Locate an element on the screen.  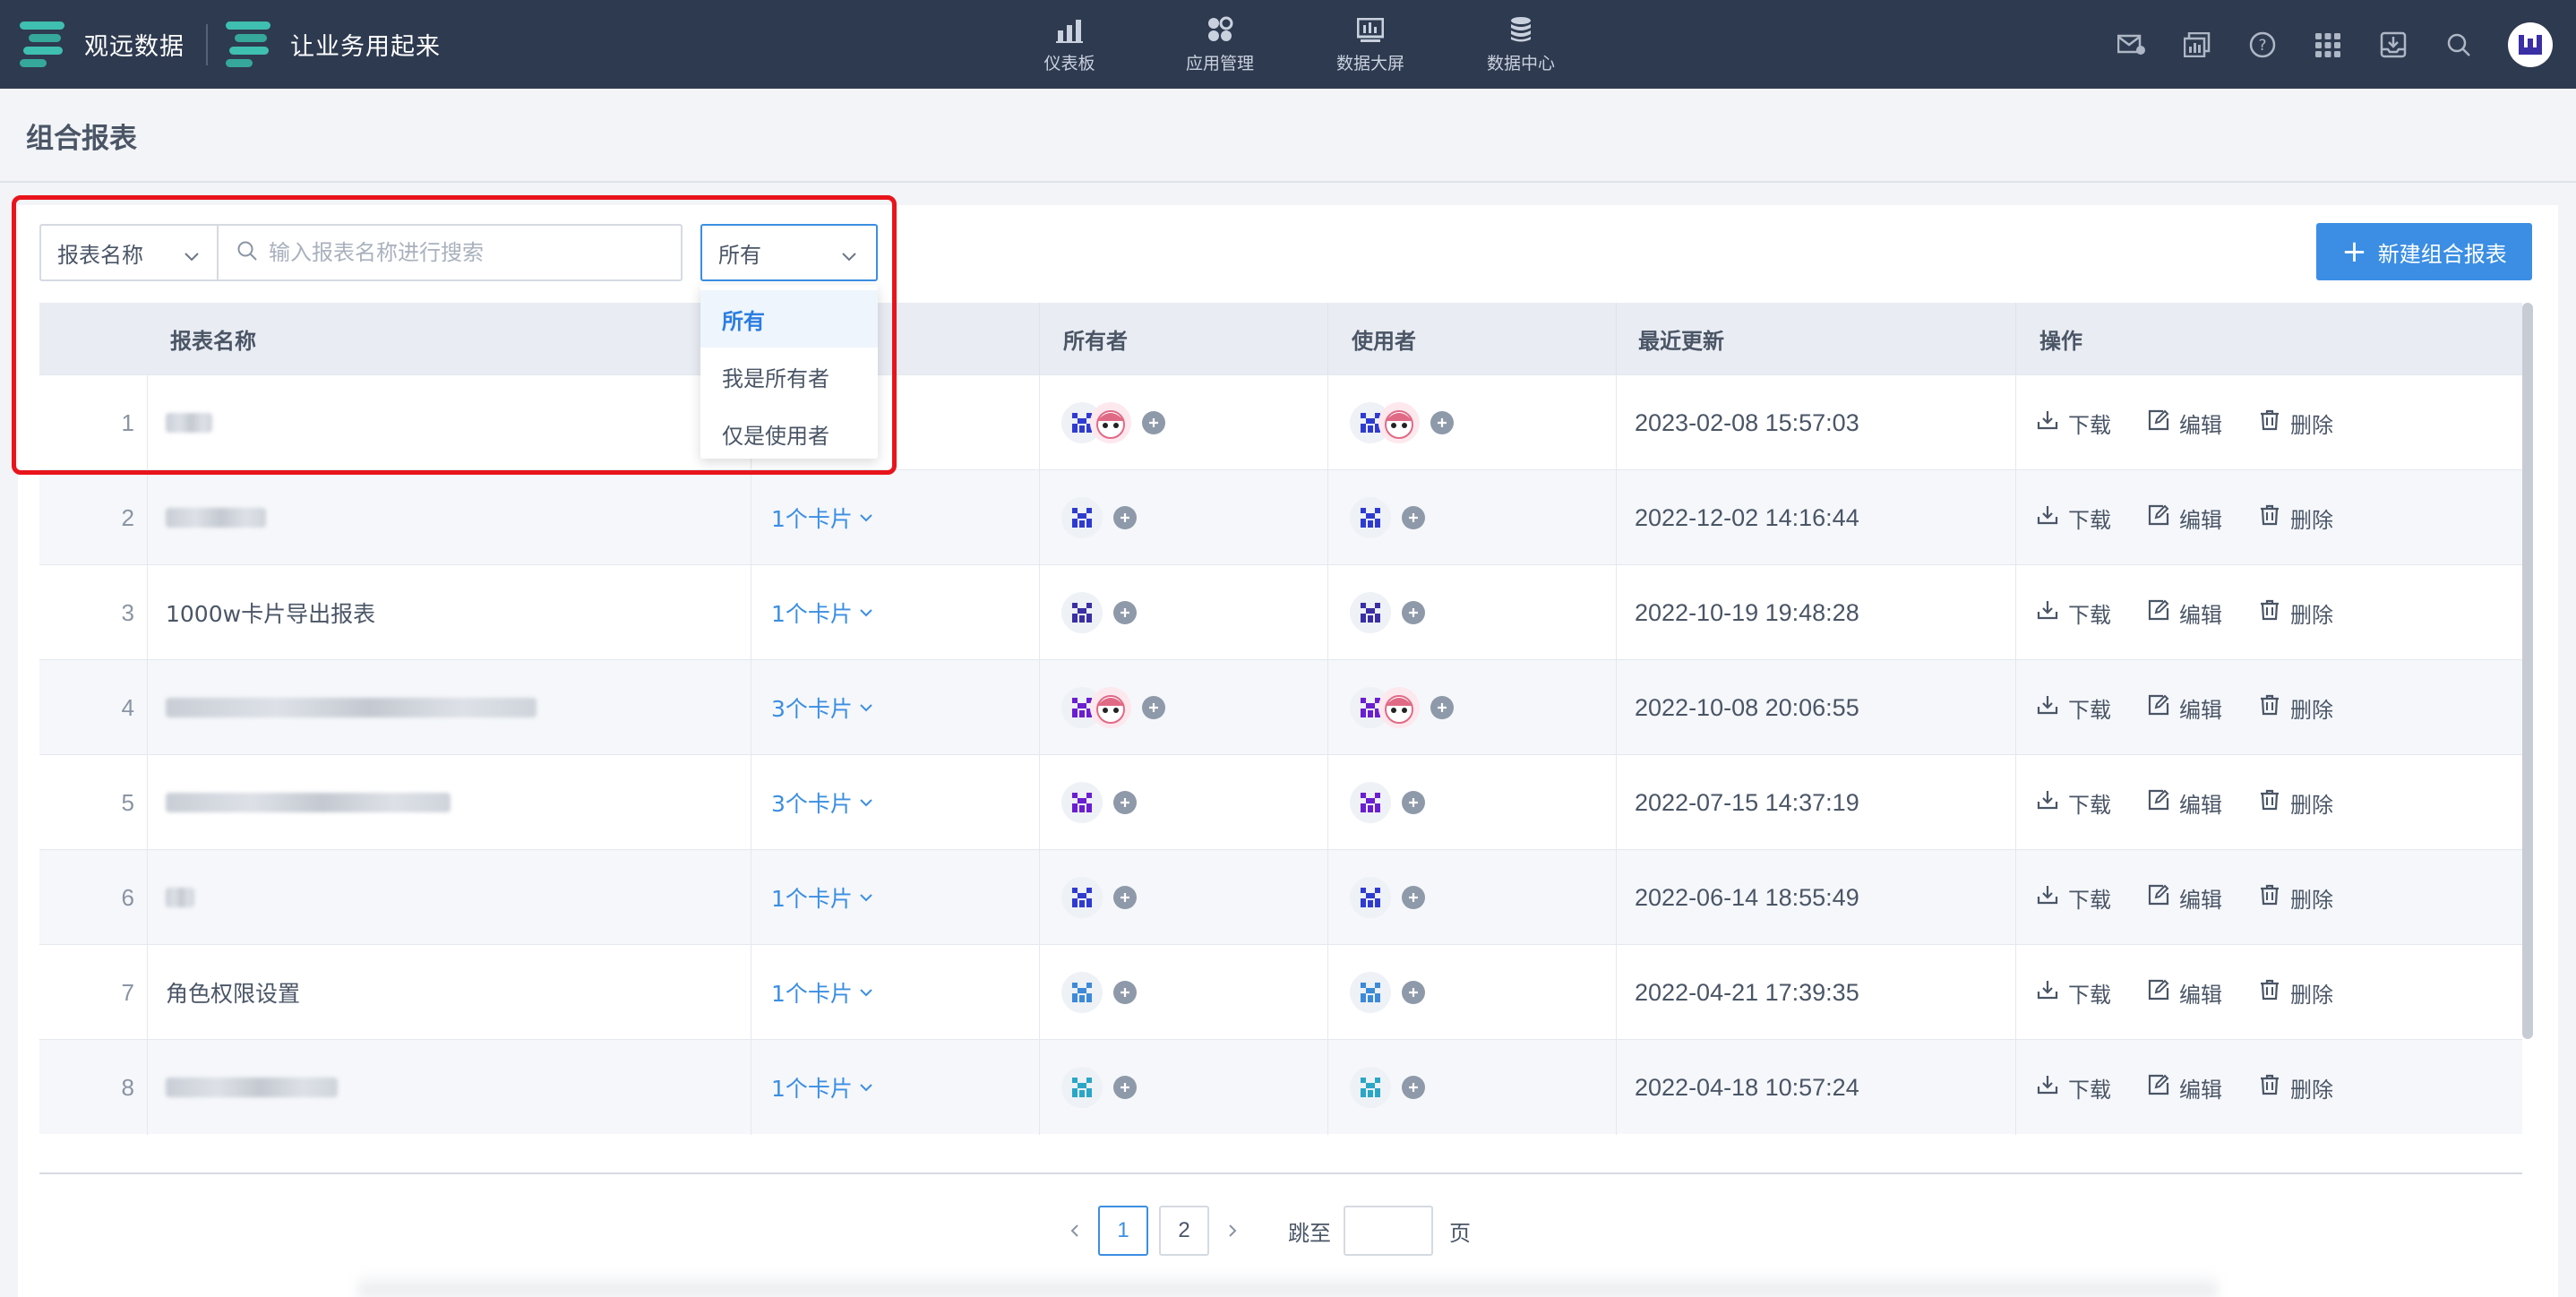
nav-app-management: 应用管理 is located at coordinates (1220, 44).